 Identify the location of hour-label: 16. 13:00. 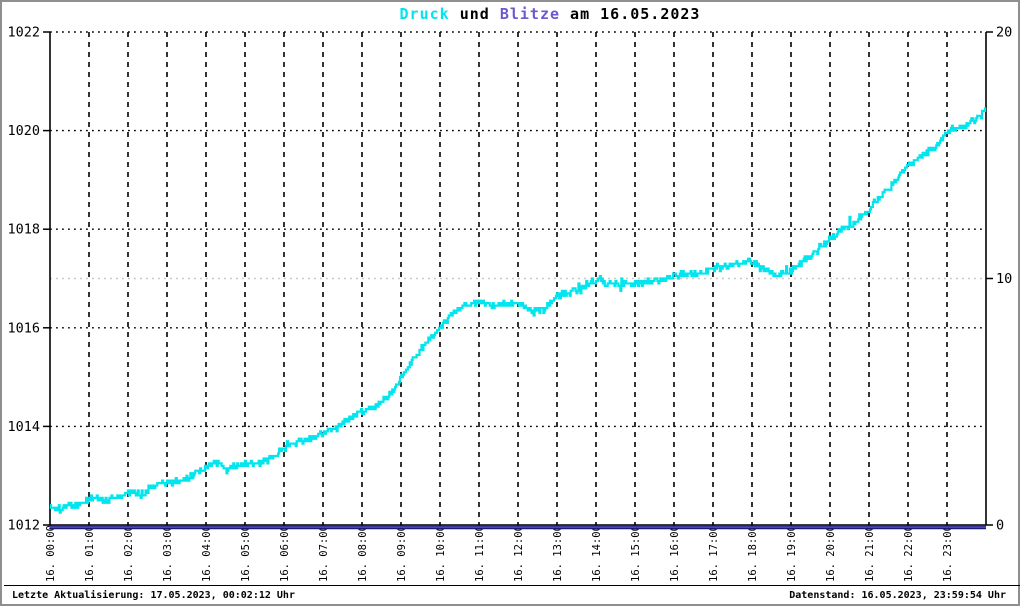
(558, 553).